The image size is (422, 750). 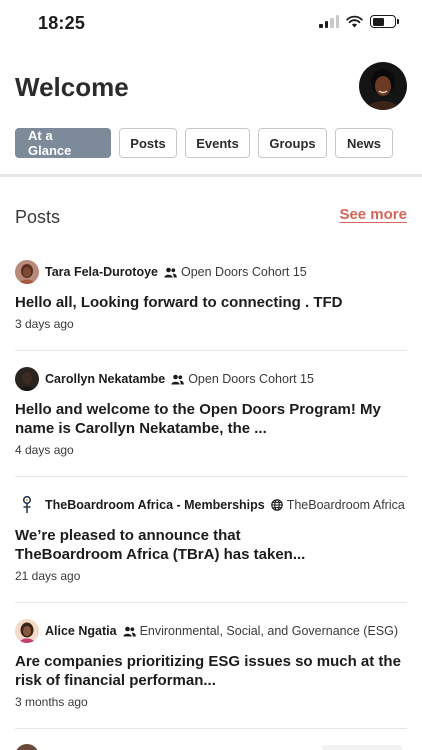 I want to click on status-bar: 18:25, so click(x=211, y=24).